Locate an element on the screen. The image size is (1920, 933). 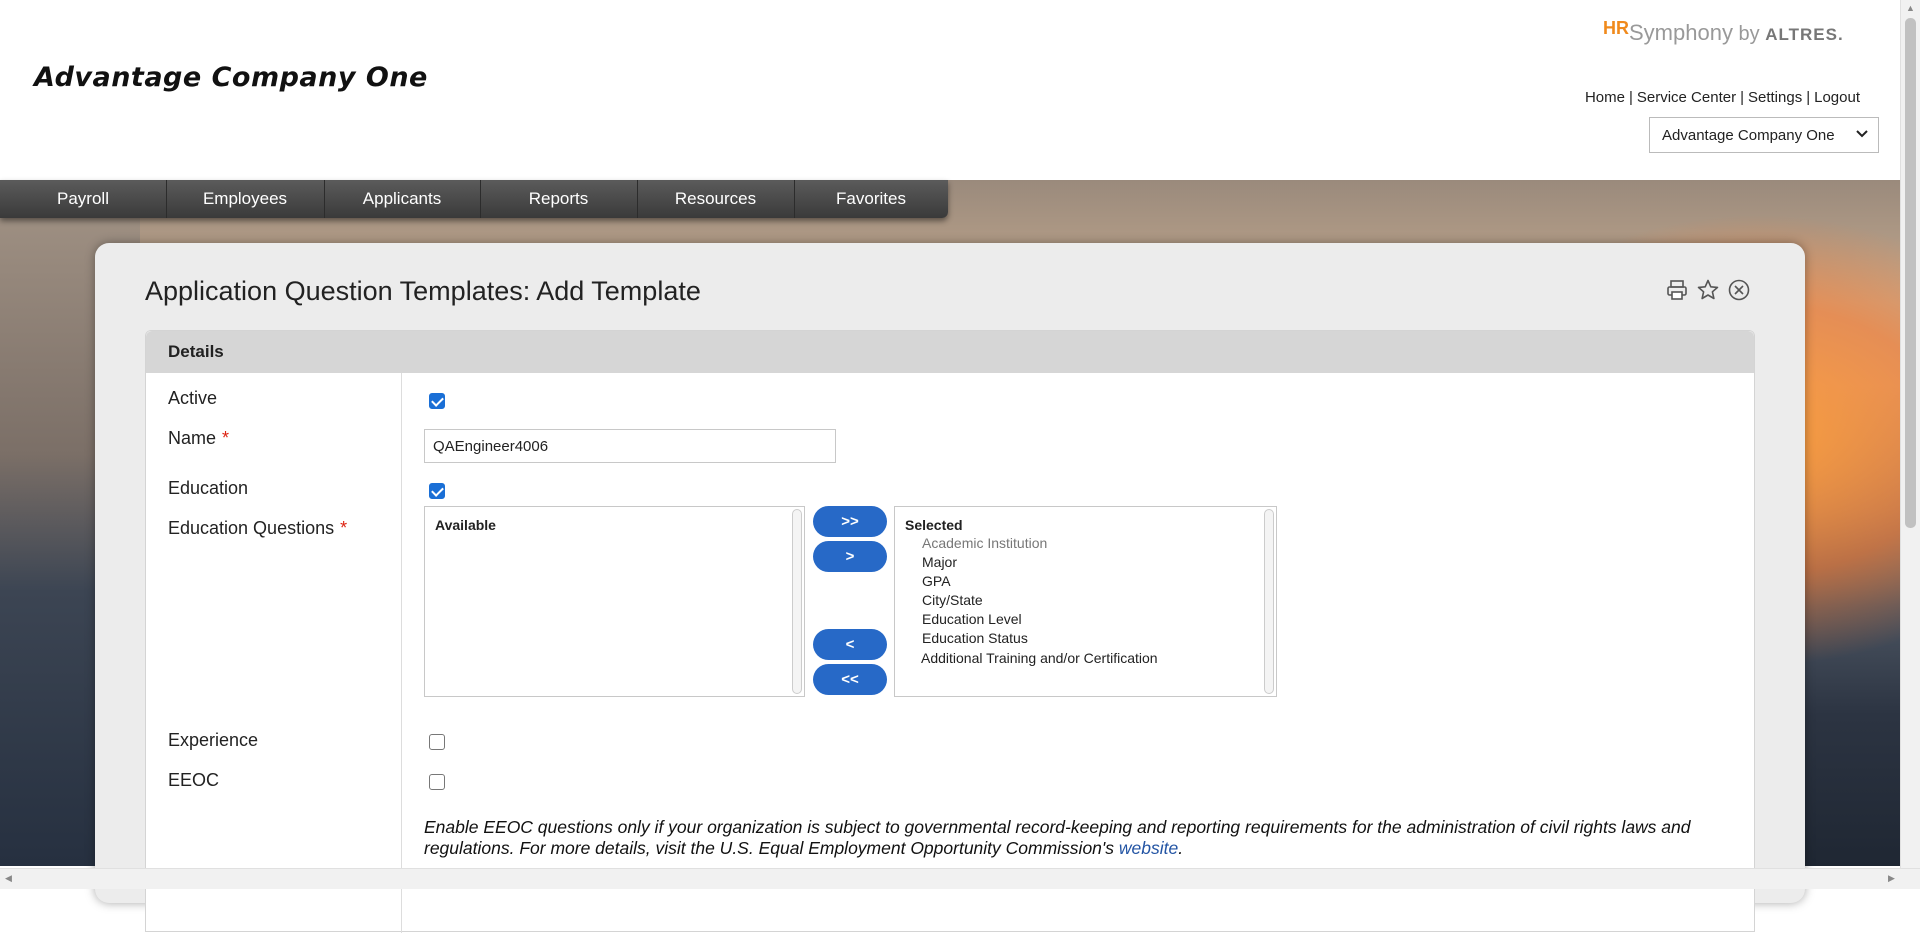
brand-logo: HRSymphony by ALTRES. is located at coordinates (1723, 31).